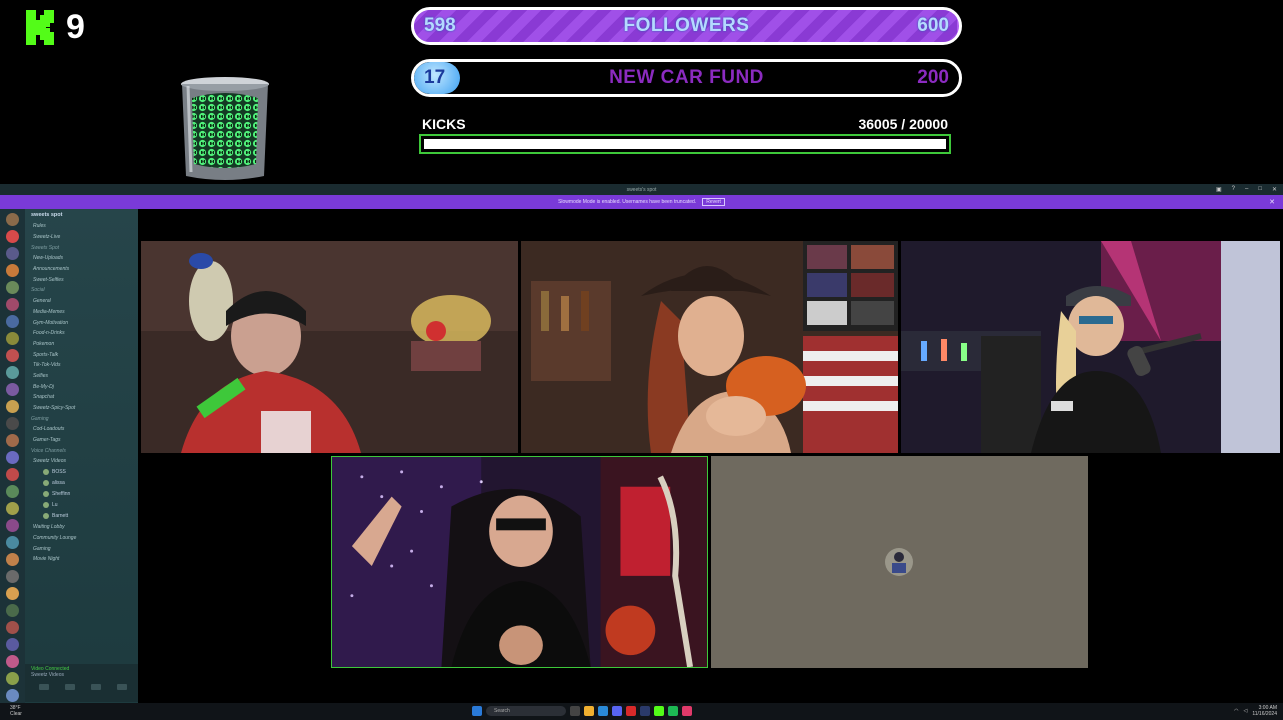  Describe the element at coordinates (44, 687) in the screenshot. I see `camera-button` at that location.